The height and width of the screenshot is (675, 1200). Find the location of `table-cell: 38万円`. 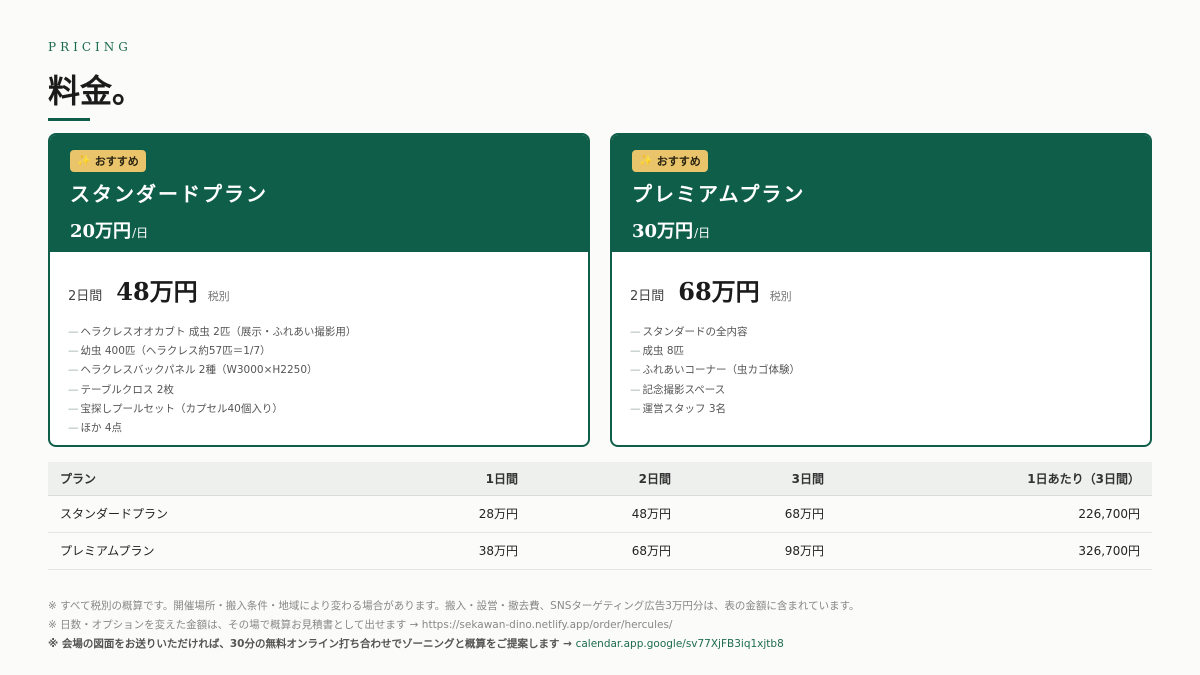

table-cell: 38万円 is located at coordinates (454, 551).